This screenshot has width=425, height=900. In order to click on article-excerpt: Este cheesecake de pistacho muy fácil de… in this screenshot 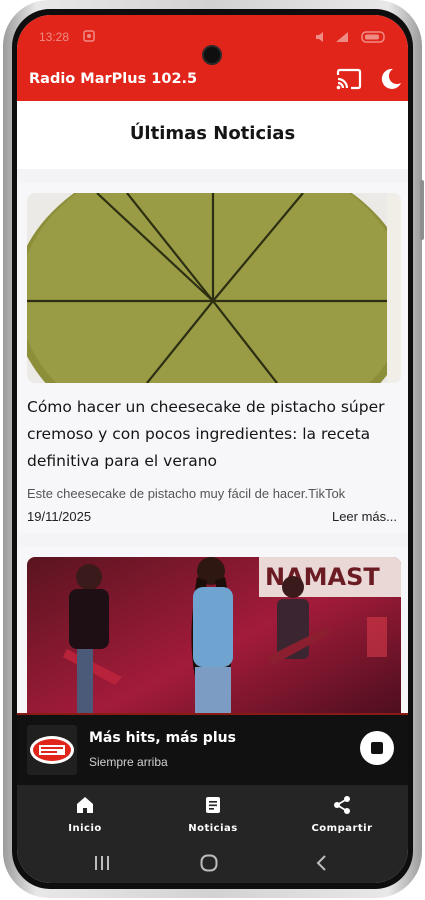, I will do `click(186, 493)`.